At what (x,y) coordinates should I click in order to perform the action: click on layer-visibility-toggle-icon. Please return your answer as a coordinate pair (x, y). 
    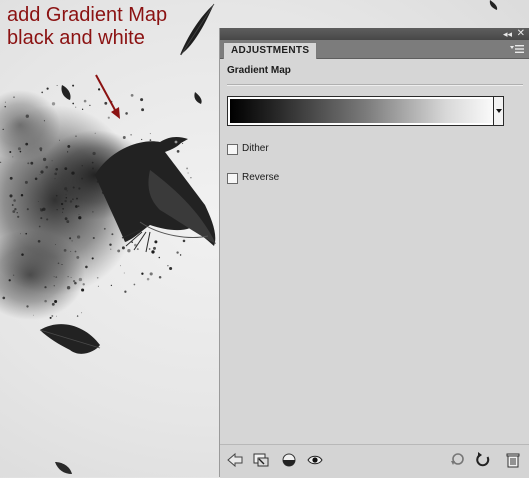
    Looking at the image, I should click on (289, 460).